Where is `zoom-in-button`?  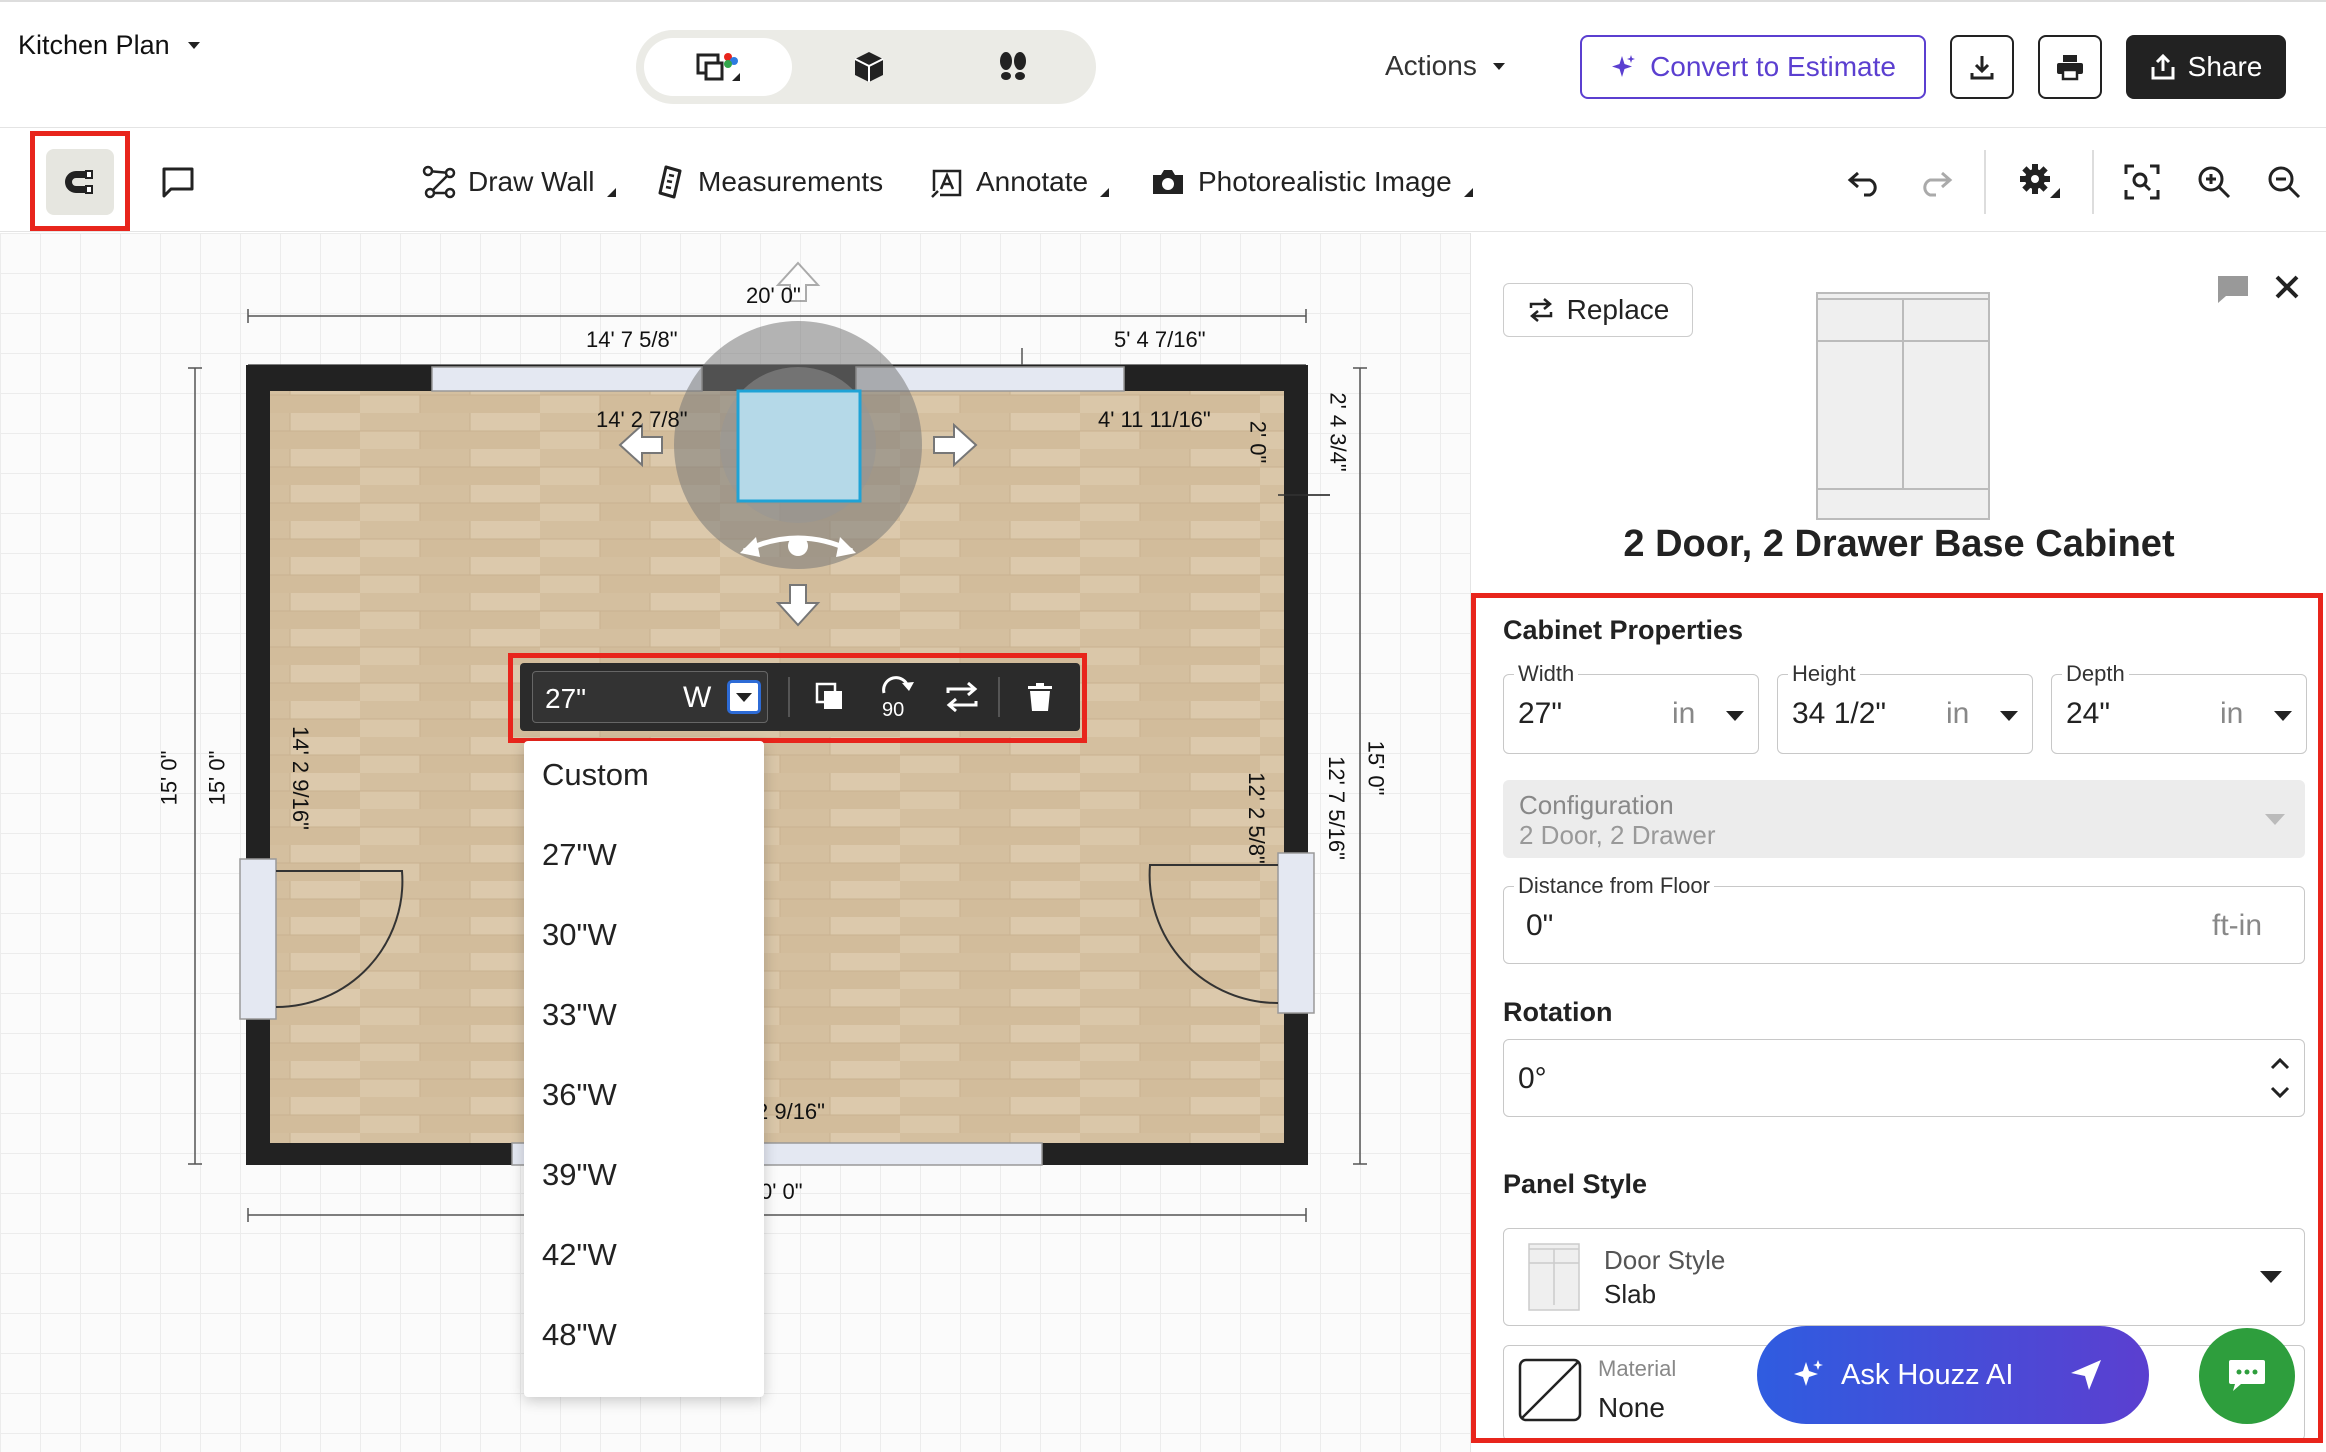 zoom-in-button is located at coordinates (2214, 182).